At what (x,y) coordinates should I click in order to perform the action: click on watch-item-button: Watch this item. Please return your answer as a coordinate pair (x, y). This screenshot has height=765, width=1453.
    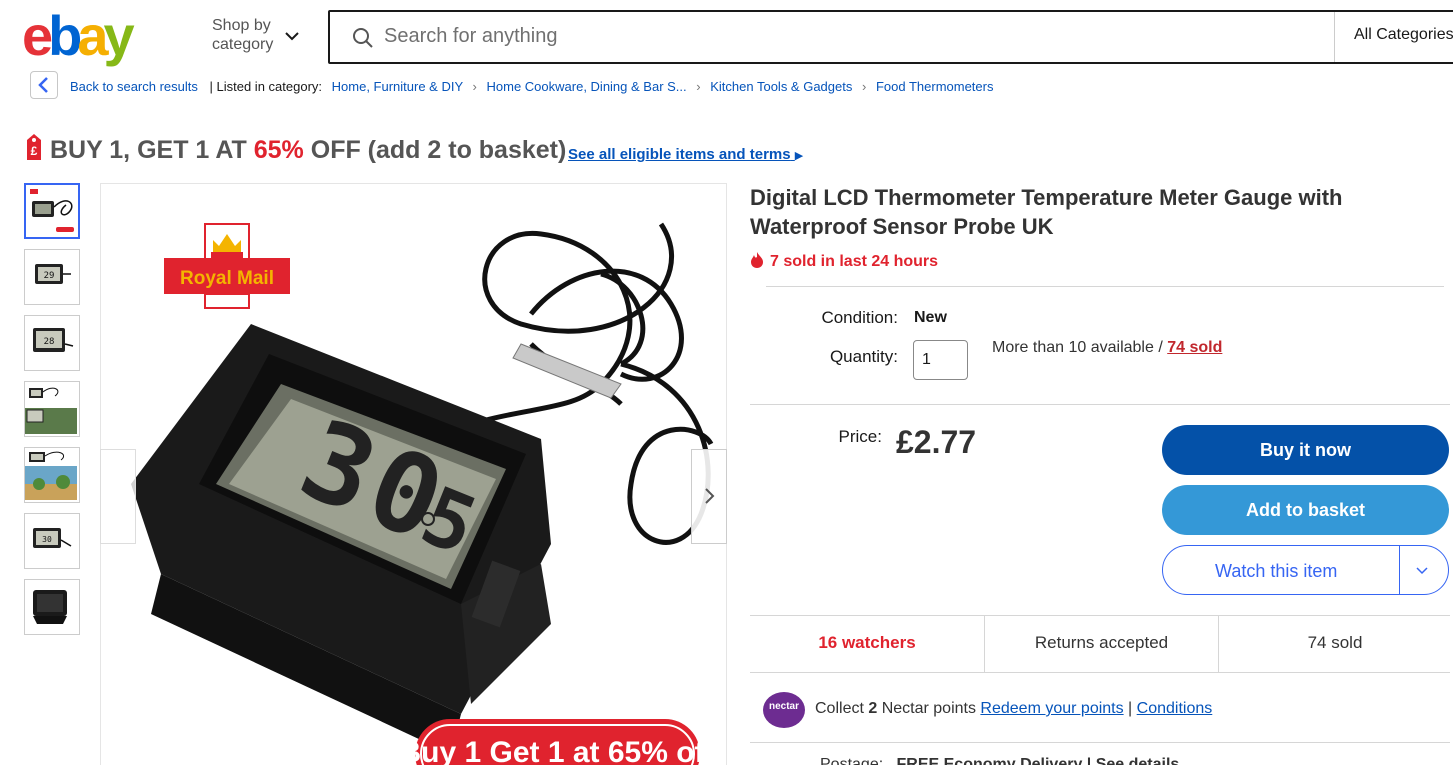
    Looking at the image, I should click on (1305, 570).